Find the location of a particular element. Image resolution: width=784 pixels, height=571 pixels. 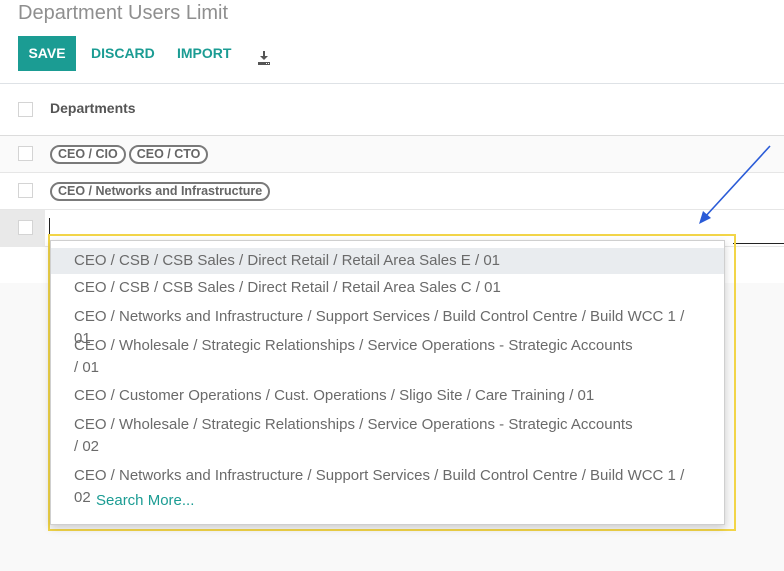

department-tags: CEO / Networks and Infrastructure is located at coordinates (160, 191).